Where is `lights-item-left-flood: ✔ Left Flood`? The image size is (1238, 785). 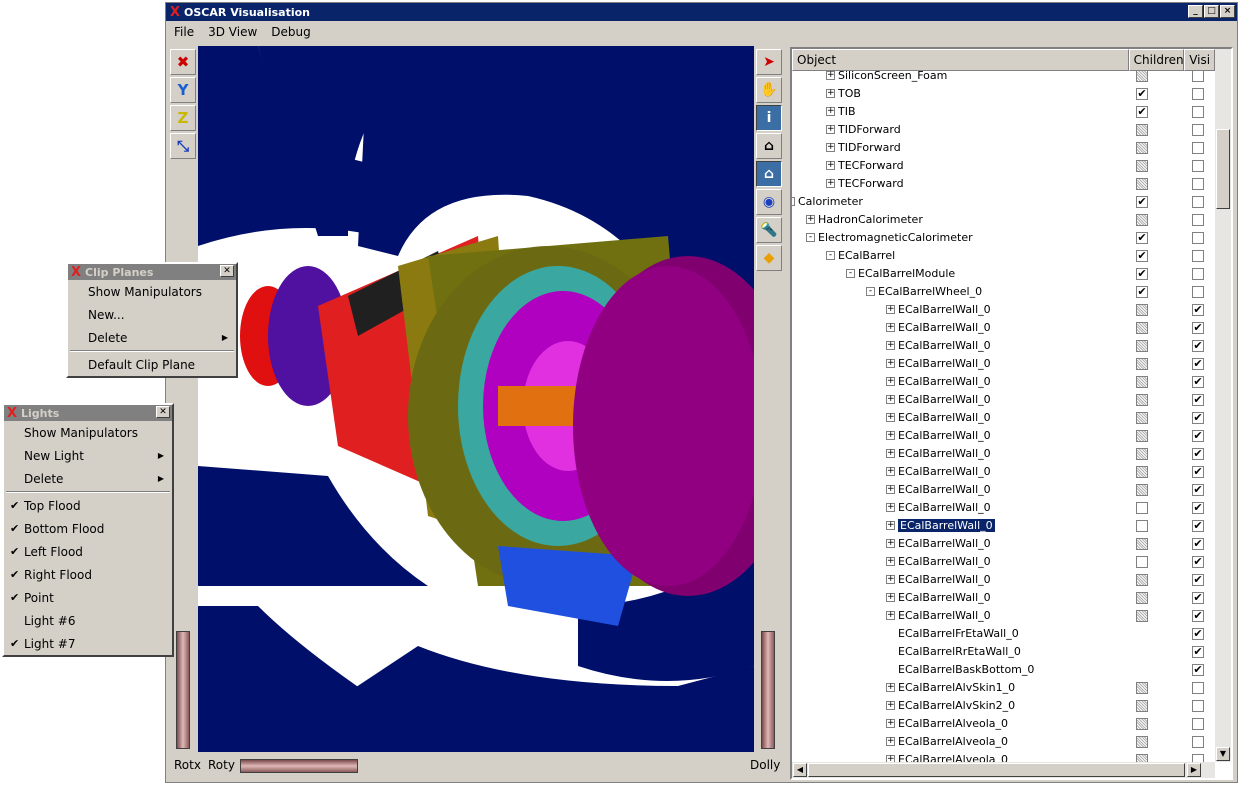
lights-item-left-flood: ✔ Left Flood is located at coordinates (88, 551).